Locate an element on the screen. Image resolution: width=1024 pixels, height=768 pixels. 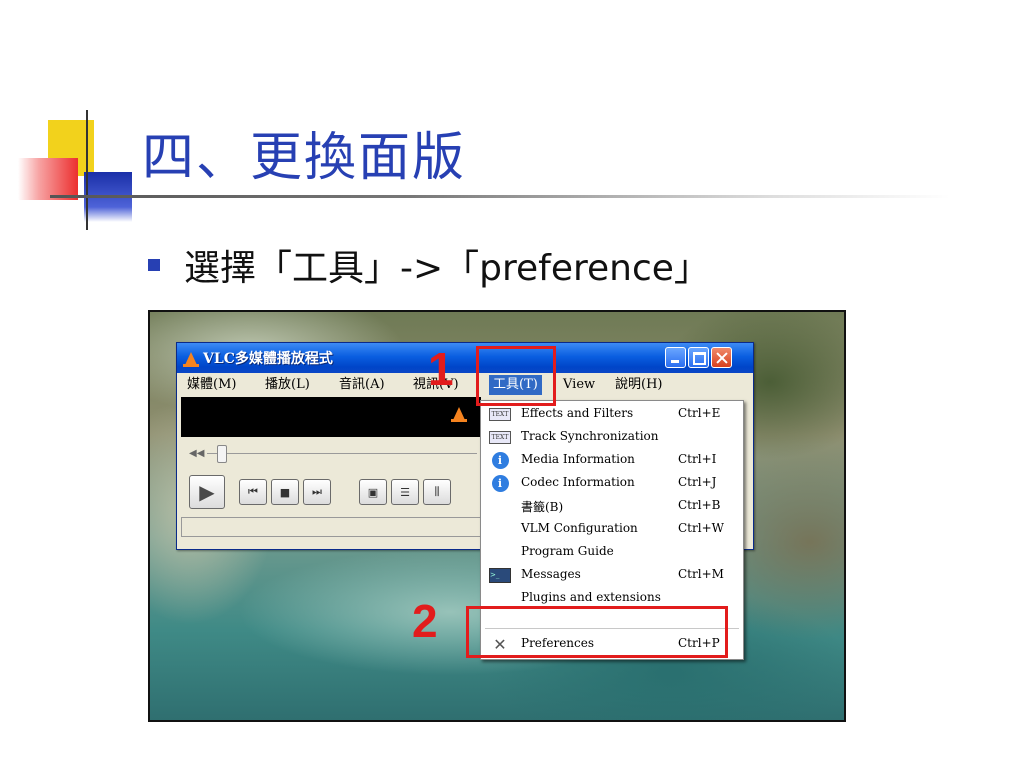
play-button: ▶ is located at coordinates (207, 492).